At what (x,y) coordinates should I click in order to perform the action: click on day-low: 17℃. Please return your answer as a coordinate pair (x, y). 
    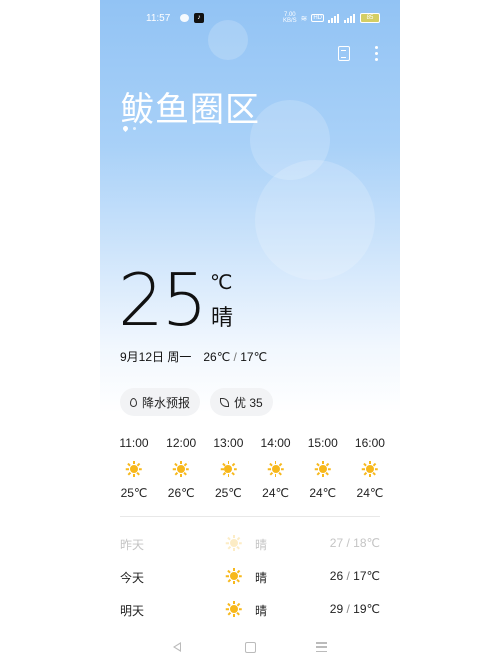
    Looking at the image, I should click on (366, 576).